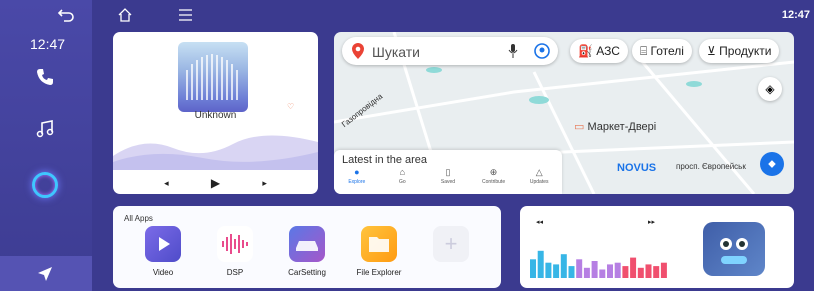  I want to click on poi-label: NOVUS, so click(637, 168).